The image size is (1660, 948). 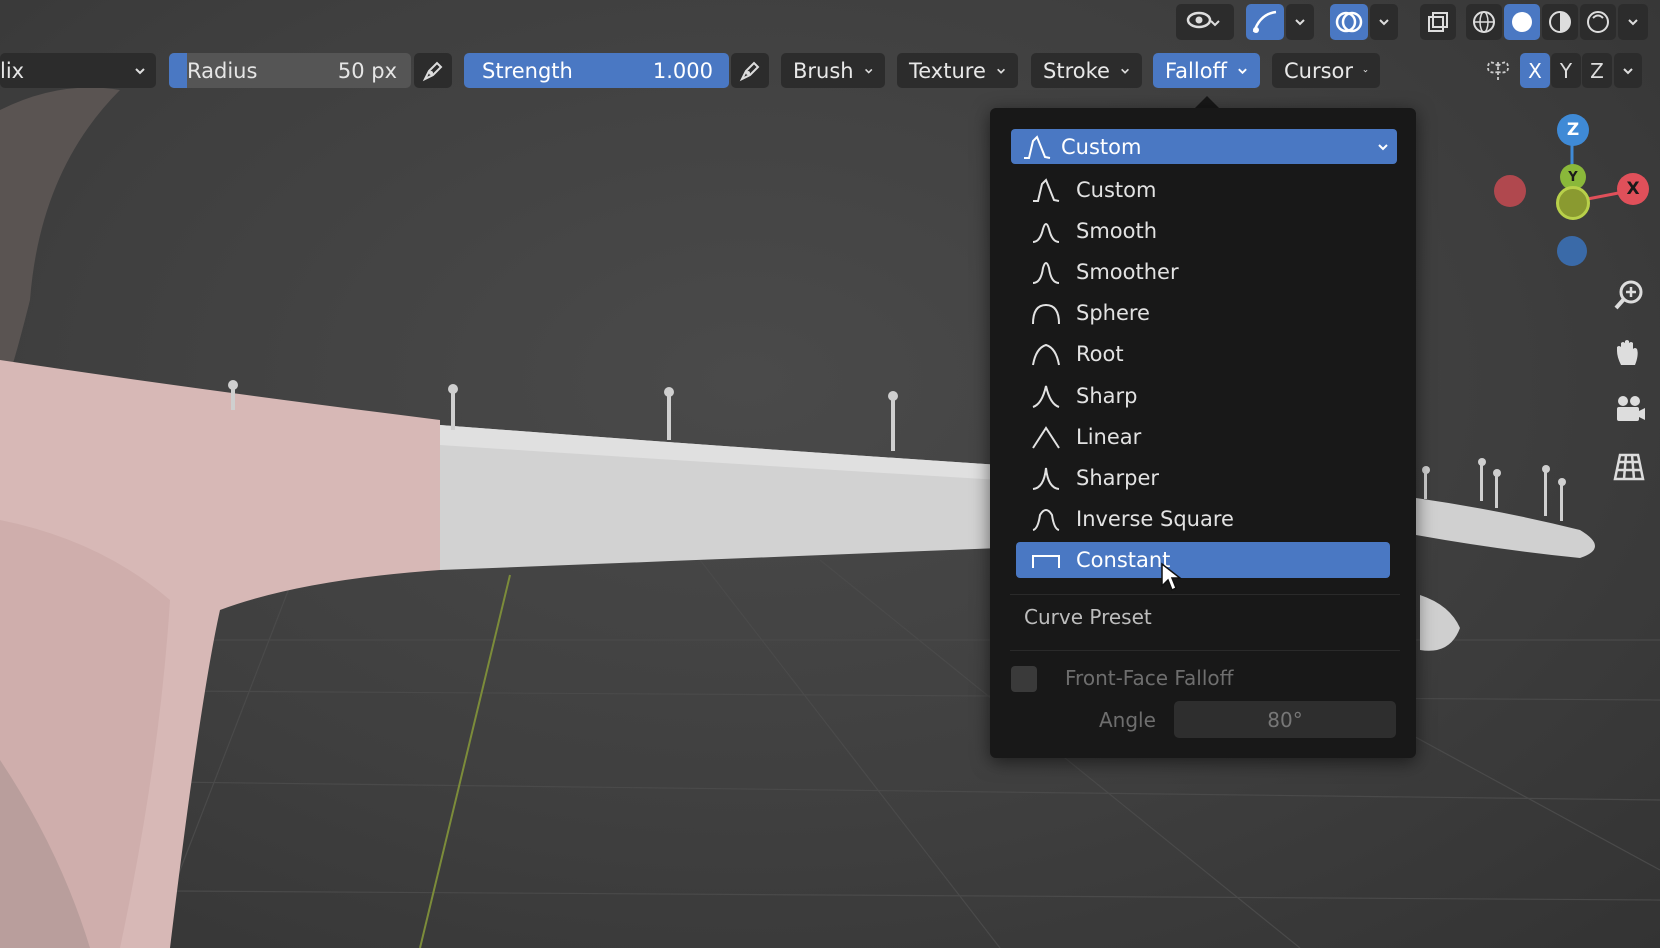 I want to click on radius-value: 50 px, so click(x=367, y=70).